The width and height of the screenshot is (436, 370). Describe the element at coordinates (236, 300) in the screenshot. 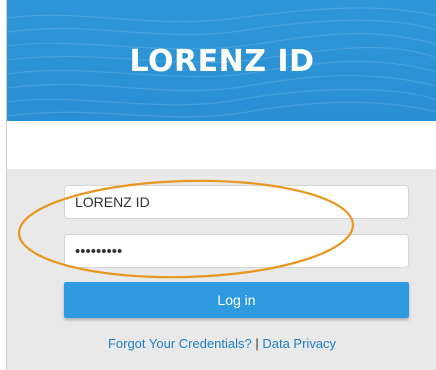

I see `login-button: Log in` at that location.